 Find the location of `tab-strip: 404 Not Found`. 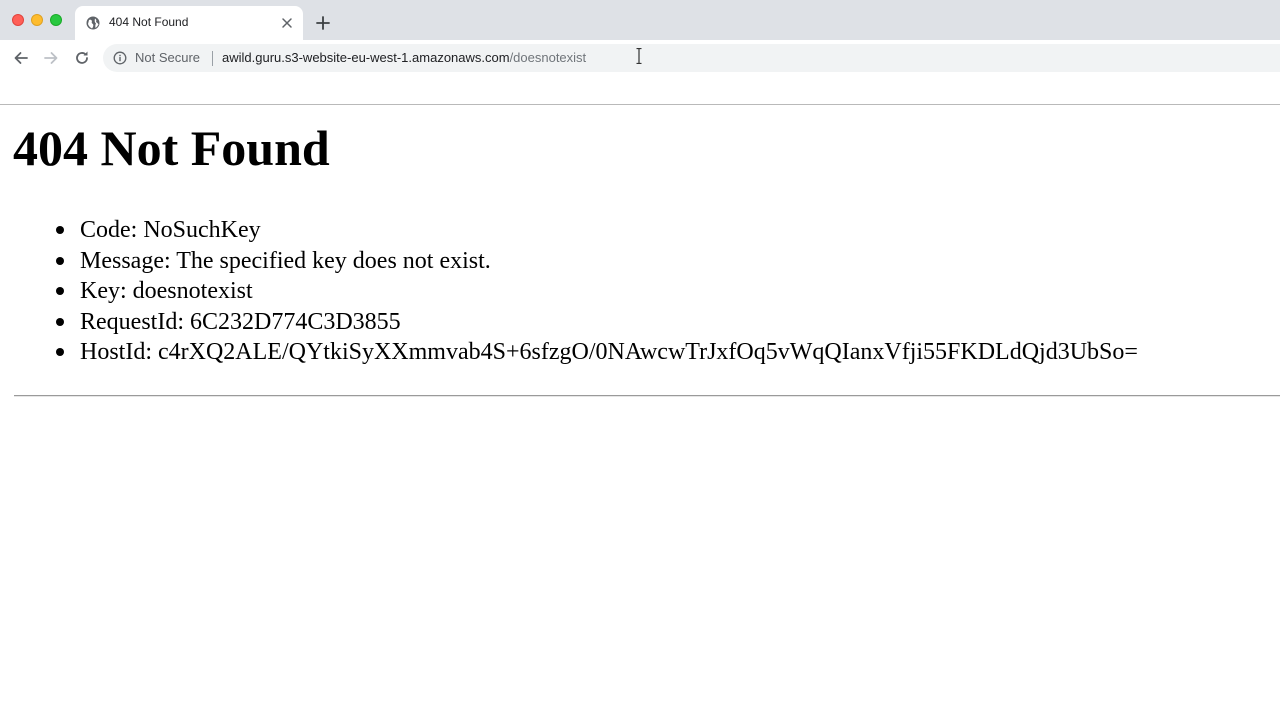

tab-strip: 404 Not Found is located at coordinates (640, 20).